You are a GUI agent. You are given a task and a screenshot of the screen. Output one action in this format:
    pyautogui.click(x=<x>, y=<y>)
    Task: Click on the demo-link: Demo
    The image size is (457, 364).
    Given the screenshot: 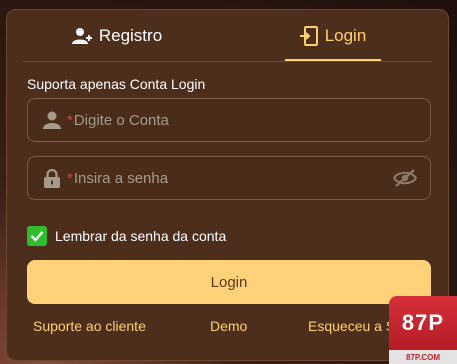 What is the action you would take?
    pyautogui.click(x=228, y=326)
    